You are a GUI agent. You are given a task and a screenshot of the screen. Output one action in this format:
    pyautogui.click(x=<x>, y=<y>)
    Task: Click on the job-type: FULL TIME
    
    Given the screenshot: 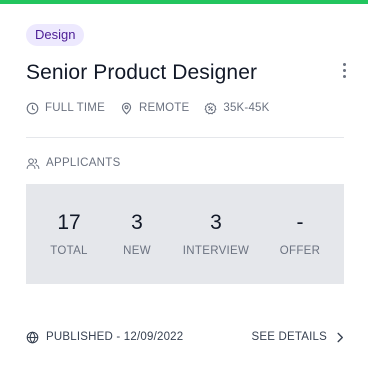 What is the action you would take?
    pyautogui.click(x=65, y=108)
    